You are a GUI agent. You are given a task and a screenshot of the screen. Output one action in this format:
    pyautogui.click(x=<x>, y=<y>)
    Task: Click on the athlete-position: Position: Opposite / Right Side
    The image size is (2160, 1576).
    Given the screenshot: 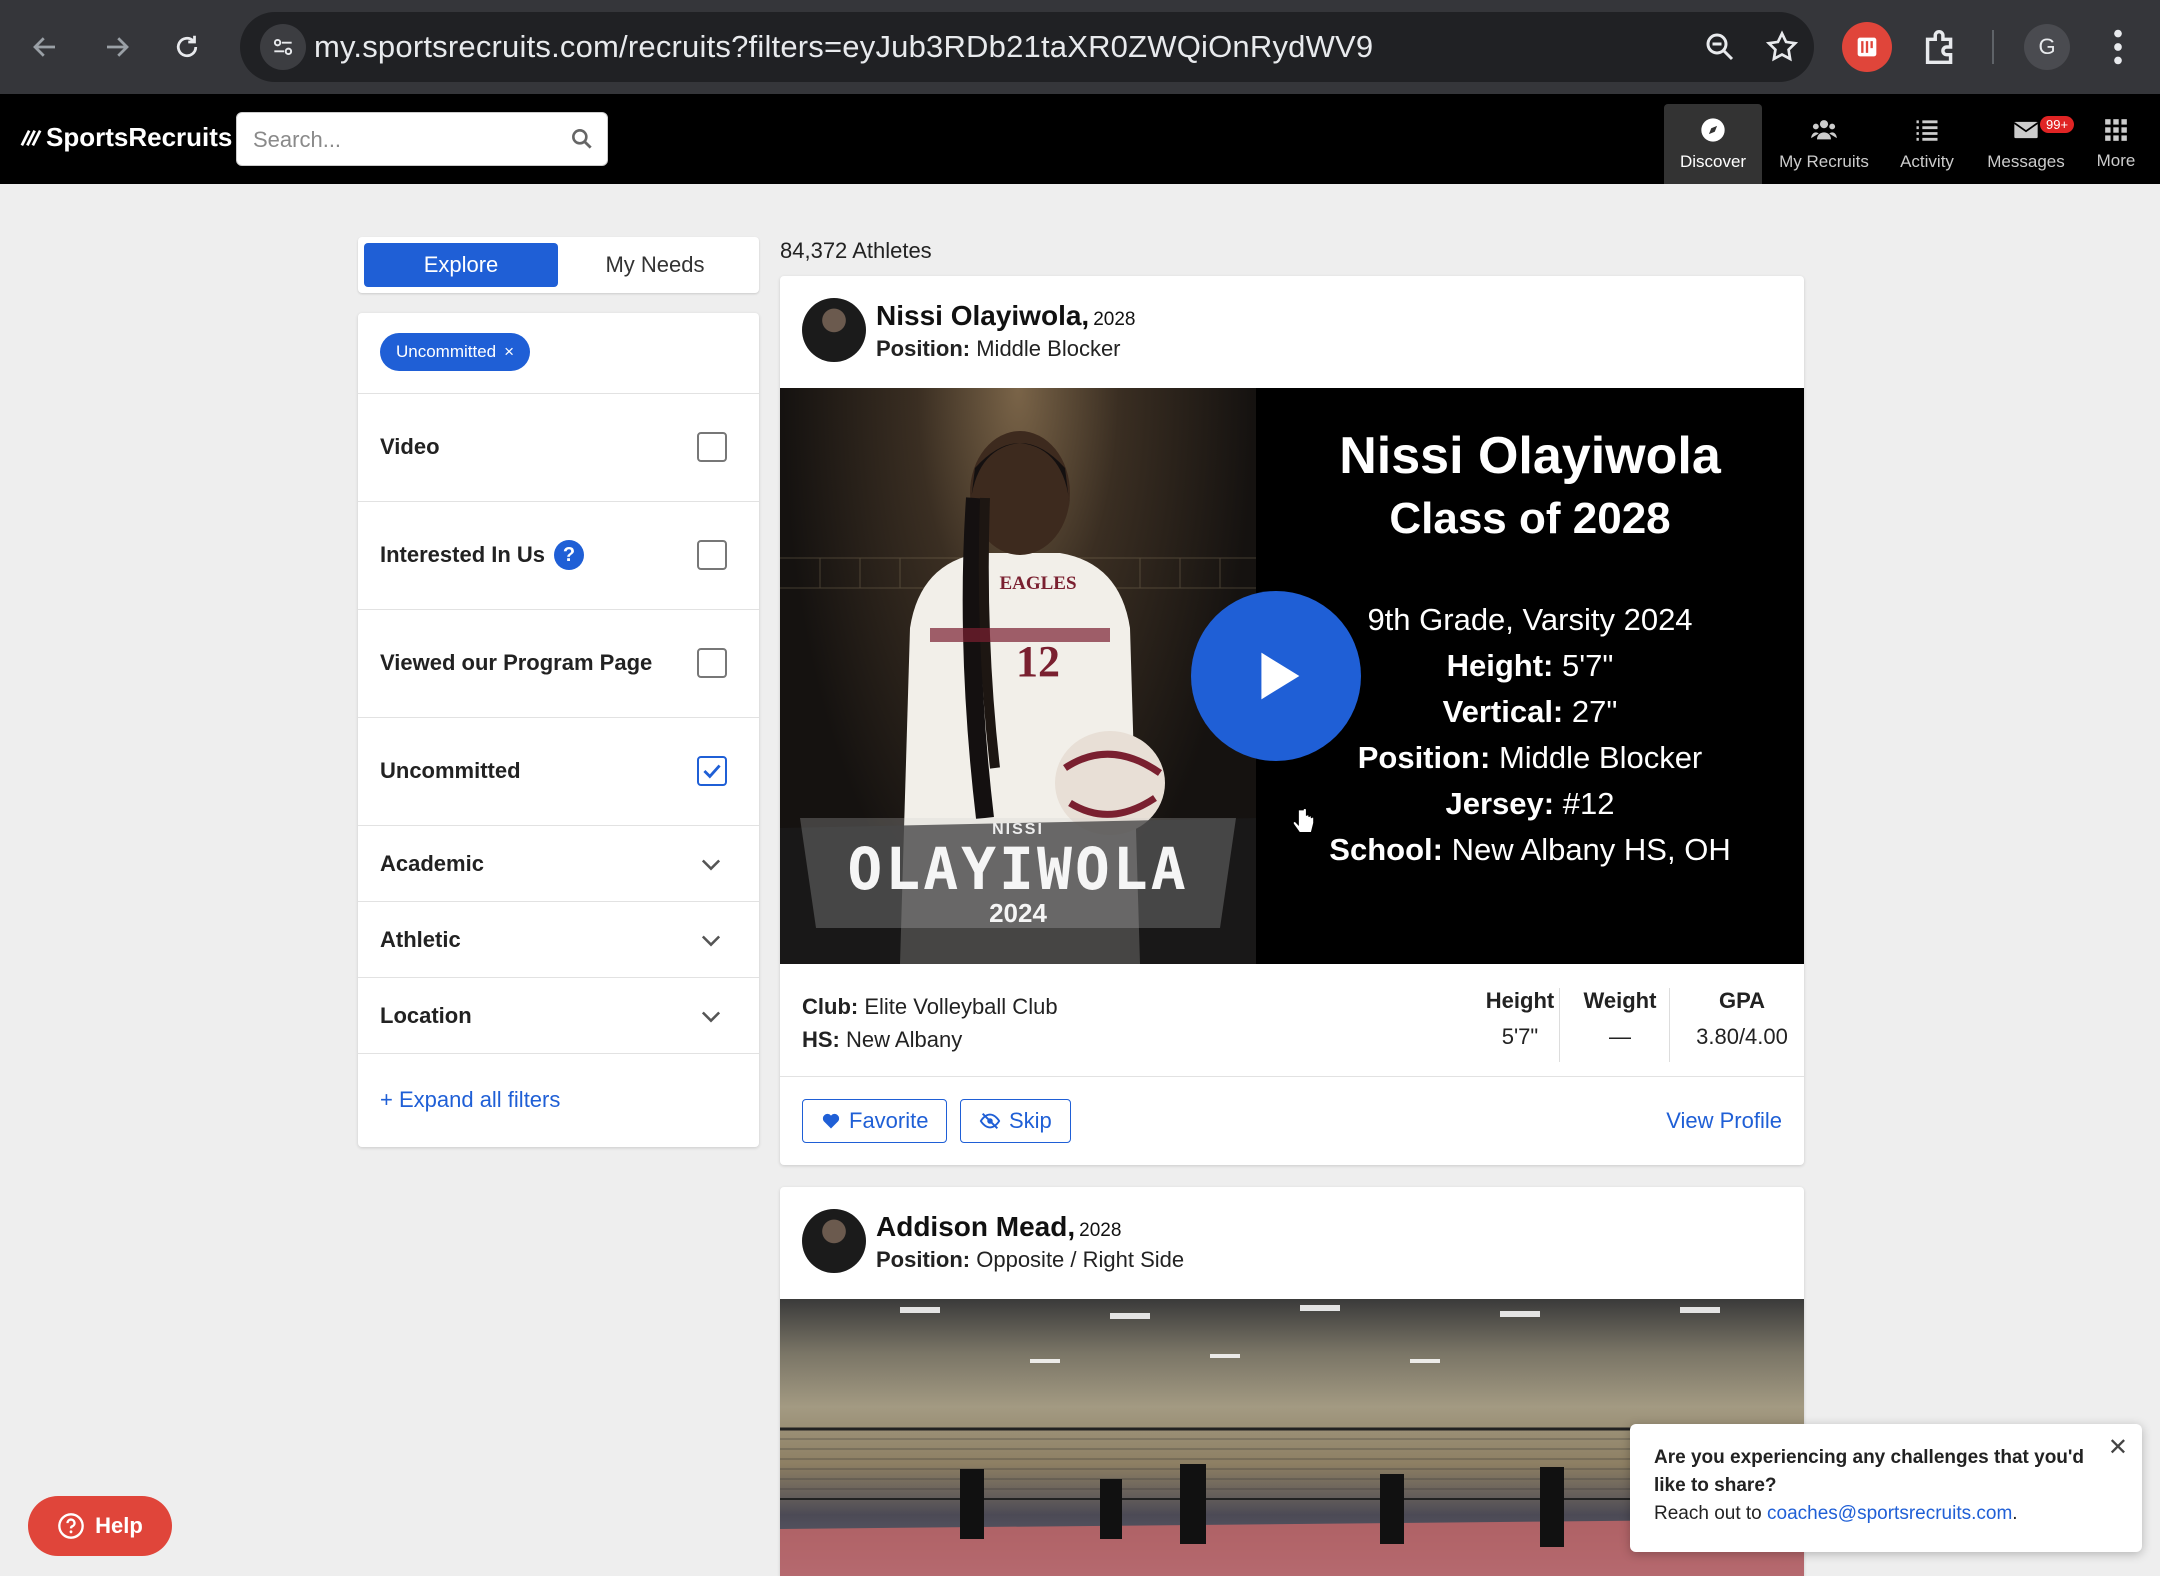 What is the action you would take?
    pyautogui.click(x=1030, y=1260)
    